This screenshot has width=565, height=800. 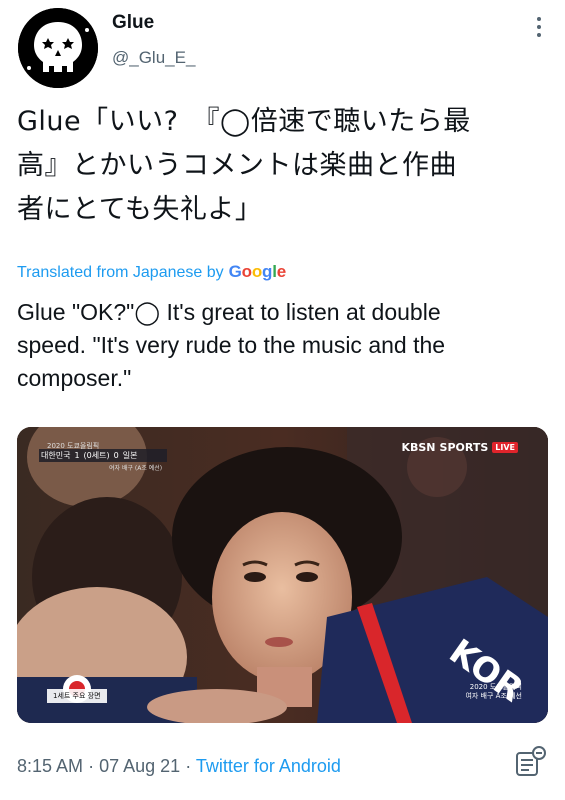 I want to click on tweet-time: 8:15 AM, so click(x=50, y=766).